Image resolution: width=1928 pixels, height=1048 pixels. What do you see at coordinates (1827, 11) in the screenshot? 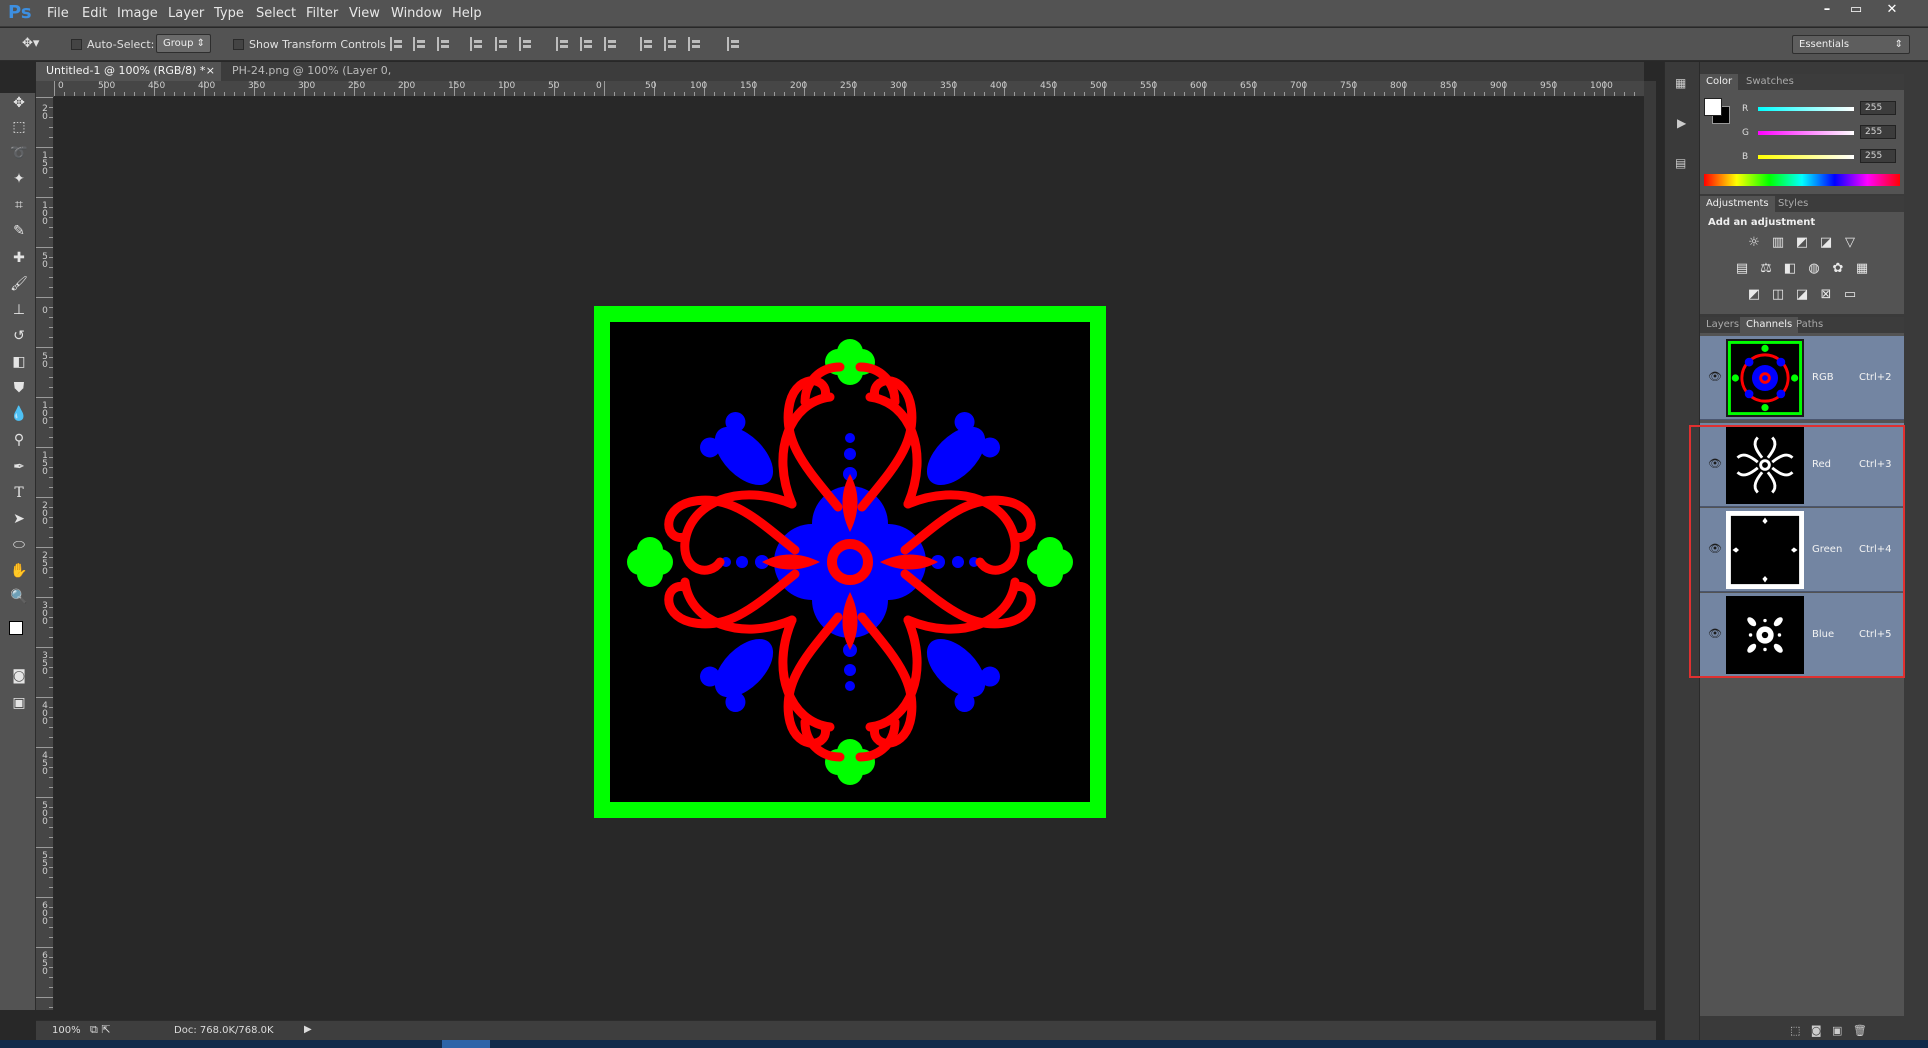
I see `minimize-button: –` at bounding box center [1827, 11].